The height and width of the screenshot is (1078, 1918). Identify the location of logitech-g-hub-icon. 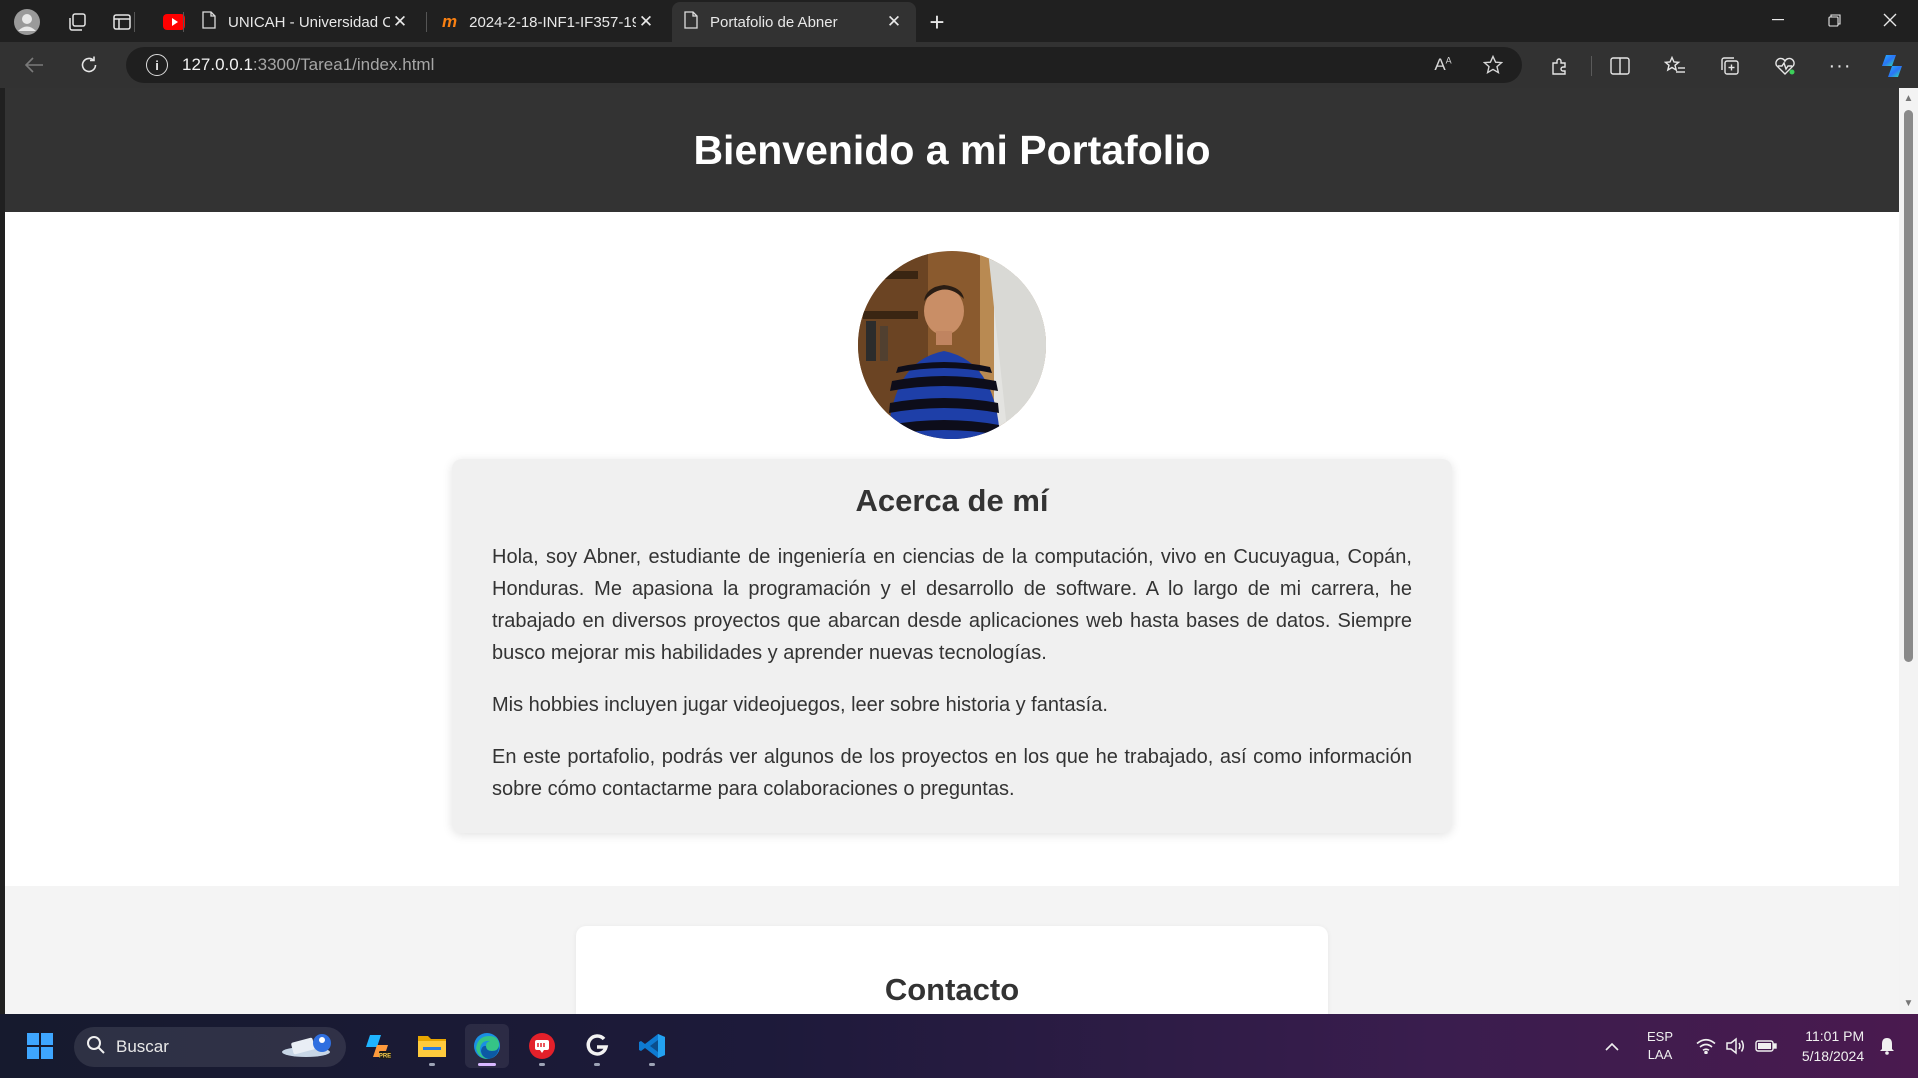
(597, 1046).